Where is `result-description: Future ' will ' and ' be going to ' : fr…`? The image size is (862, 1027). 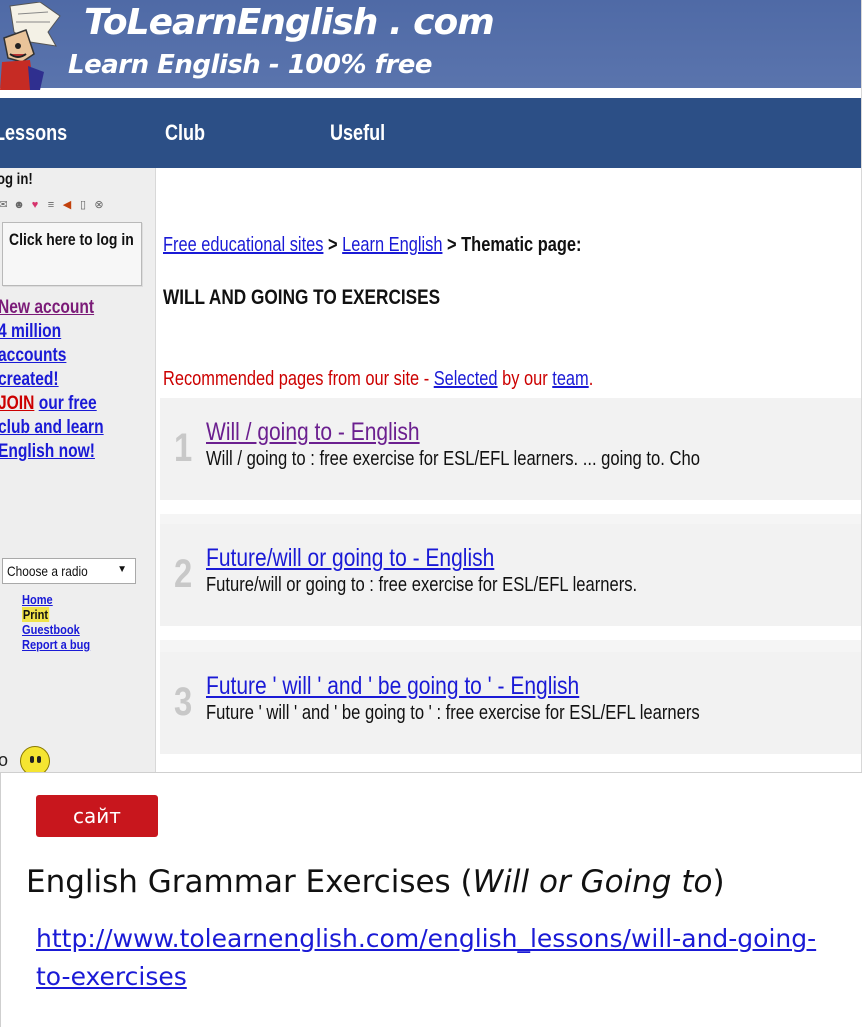 result-description: Future ' will ' and ' be going to ' : fr… is located at coordinates (453, 713).